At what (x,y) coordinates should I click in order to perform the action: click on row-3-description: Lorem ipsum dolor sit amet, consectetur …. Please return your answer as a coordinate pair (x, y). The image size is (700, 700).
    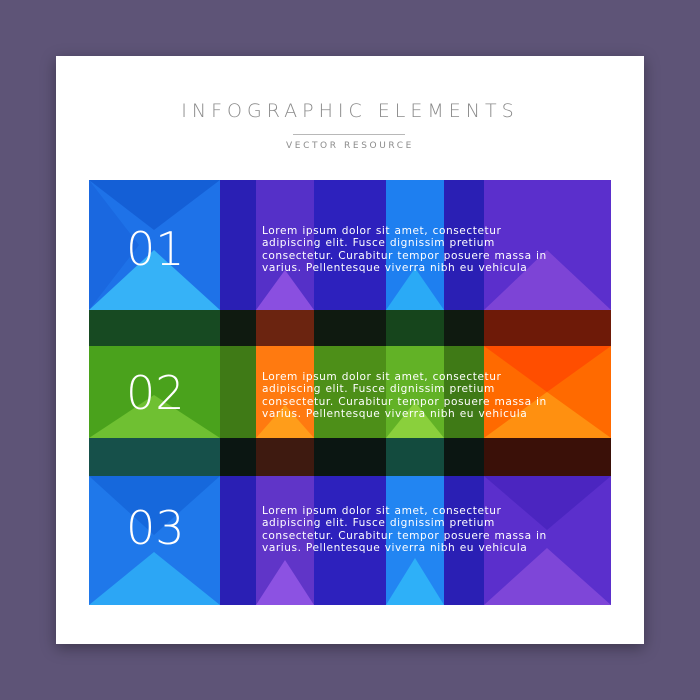
    Looking at the image, I should click on (404, 529).